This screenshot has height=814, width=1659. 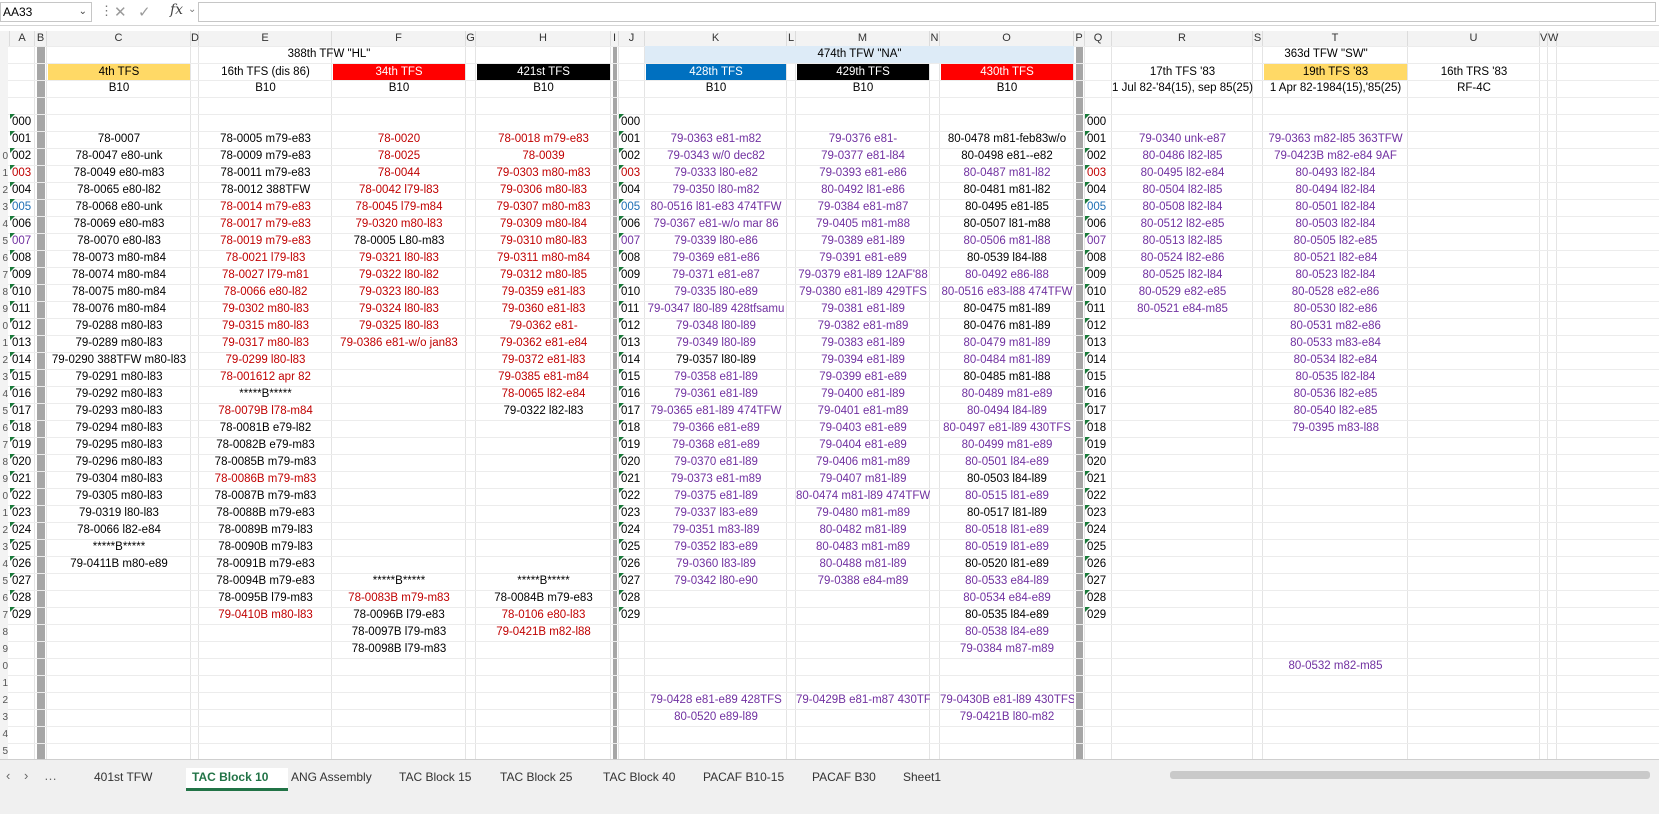 What do you see at coordinates (716, 326) in the screenshot?
I see `data-cell: 79-0348 l80-l89` at bounding box center [716, 326].